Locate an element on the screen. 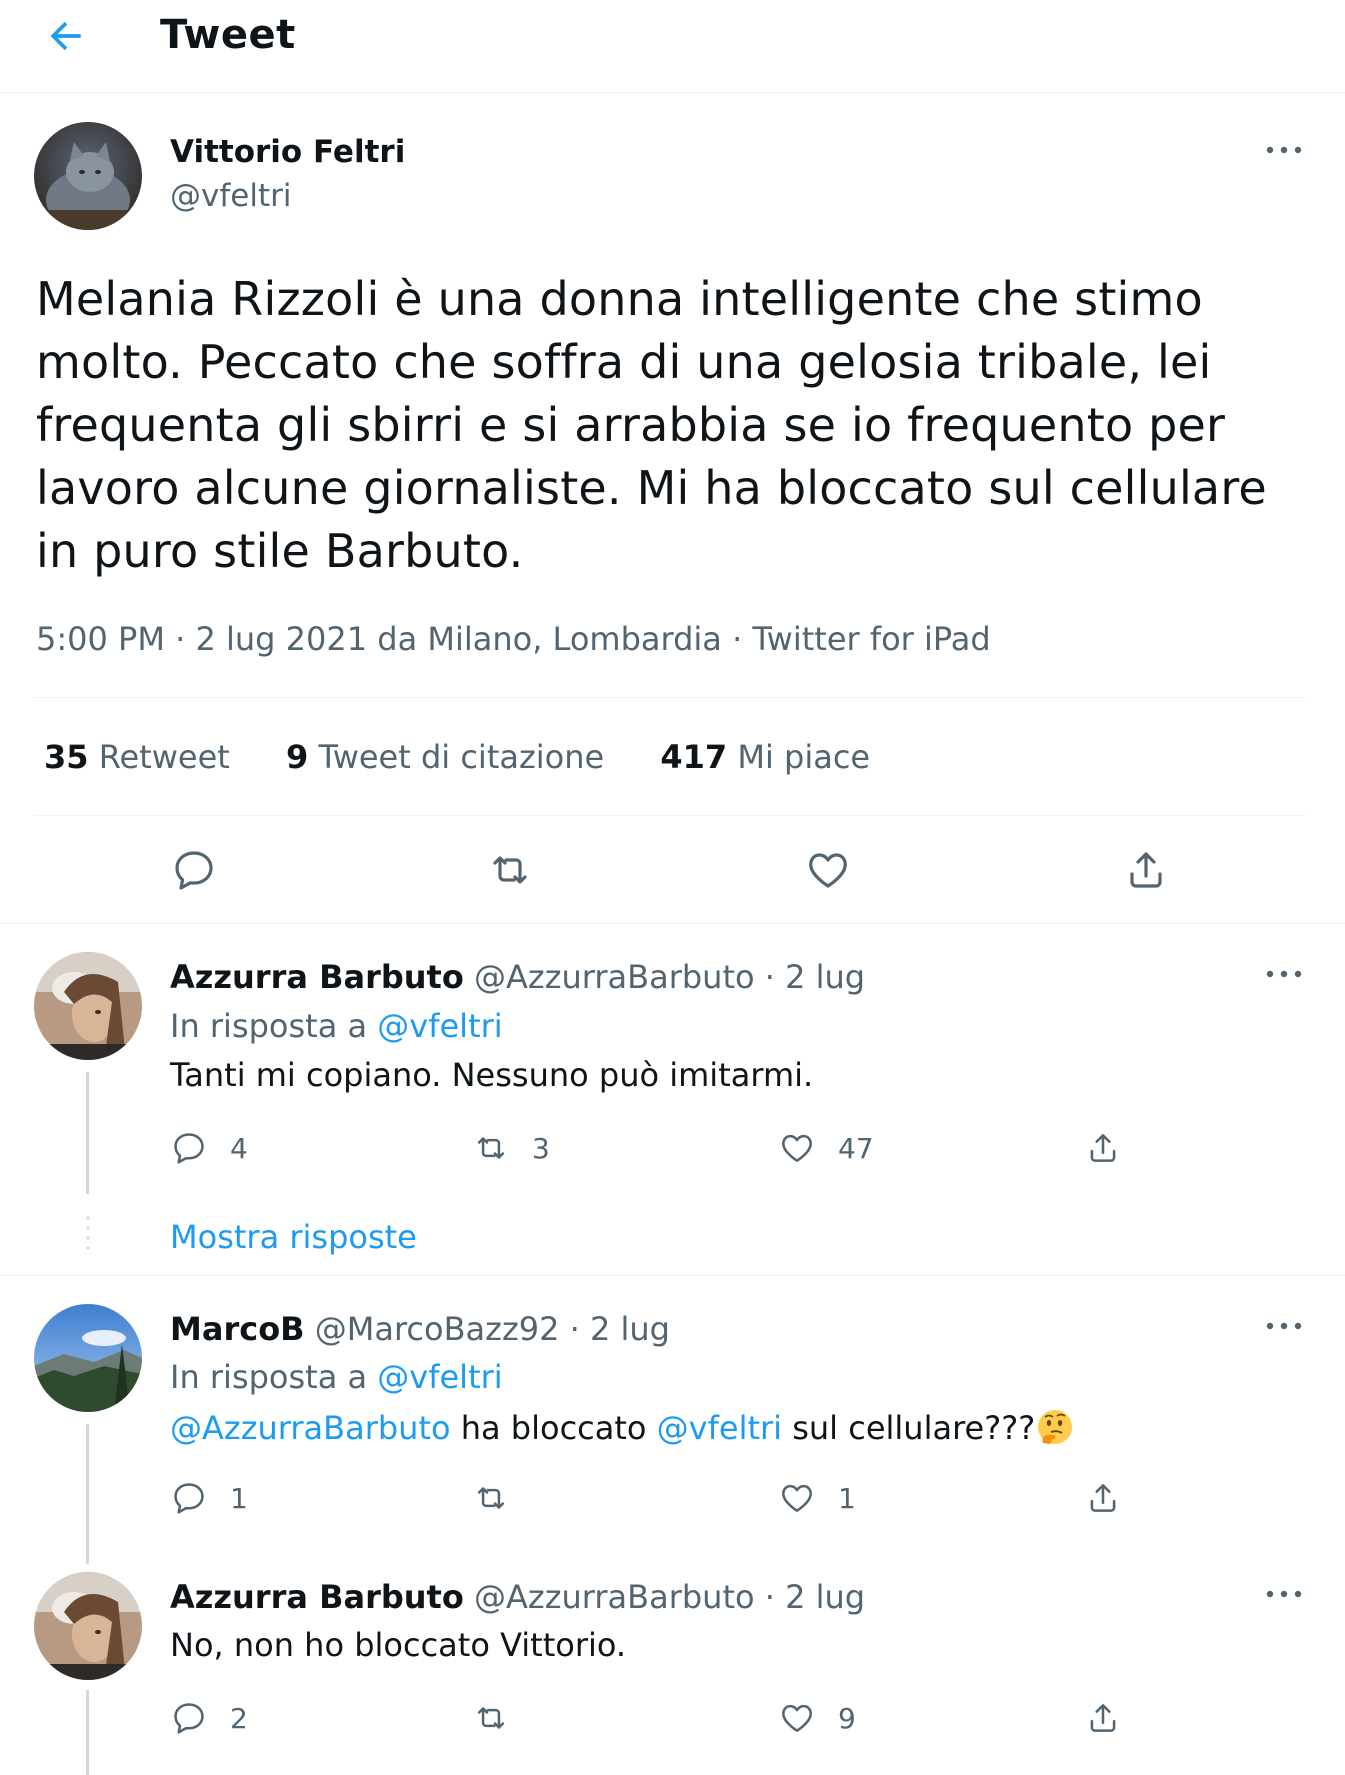  like-action: 9 is located at coordinates (817, 1718).